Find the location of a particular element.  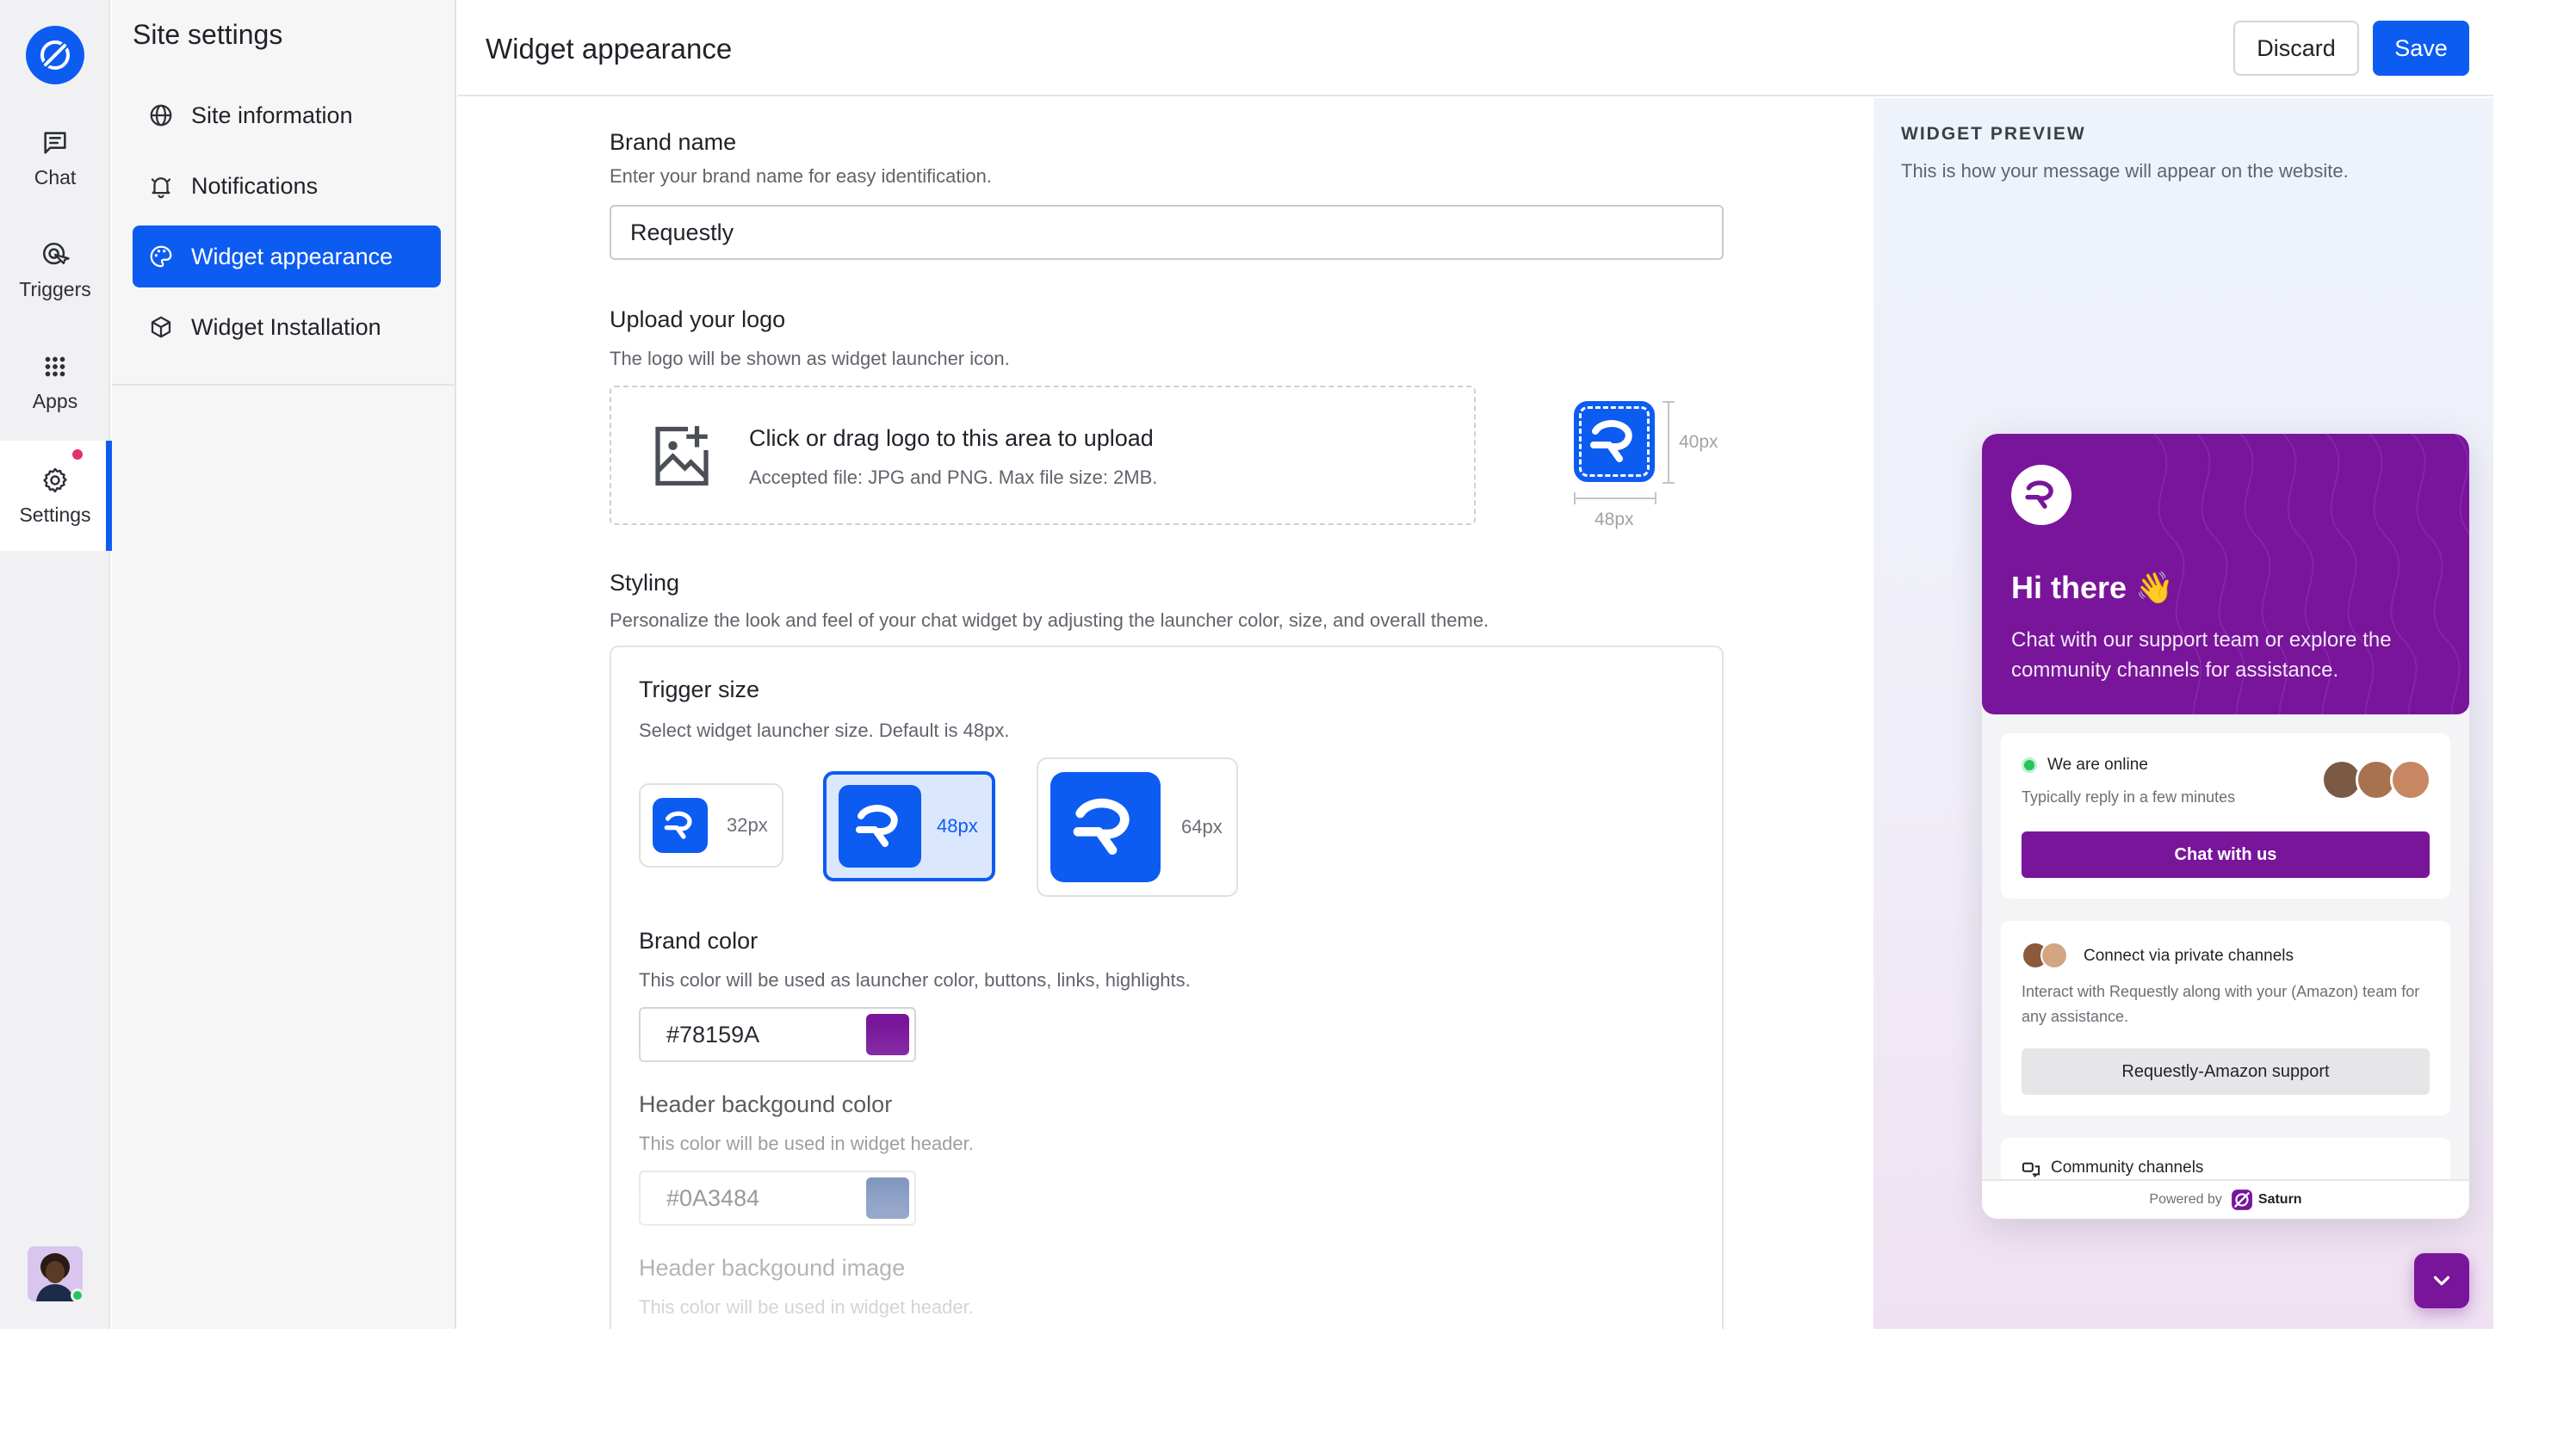

contact-avatar is located at coordinates (2054, 955).